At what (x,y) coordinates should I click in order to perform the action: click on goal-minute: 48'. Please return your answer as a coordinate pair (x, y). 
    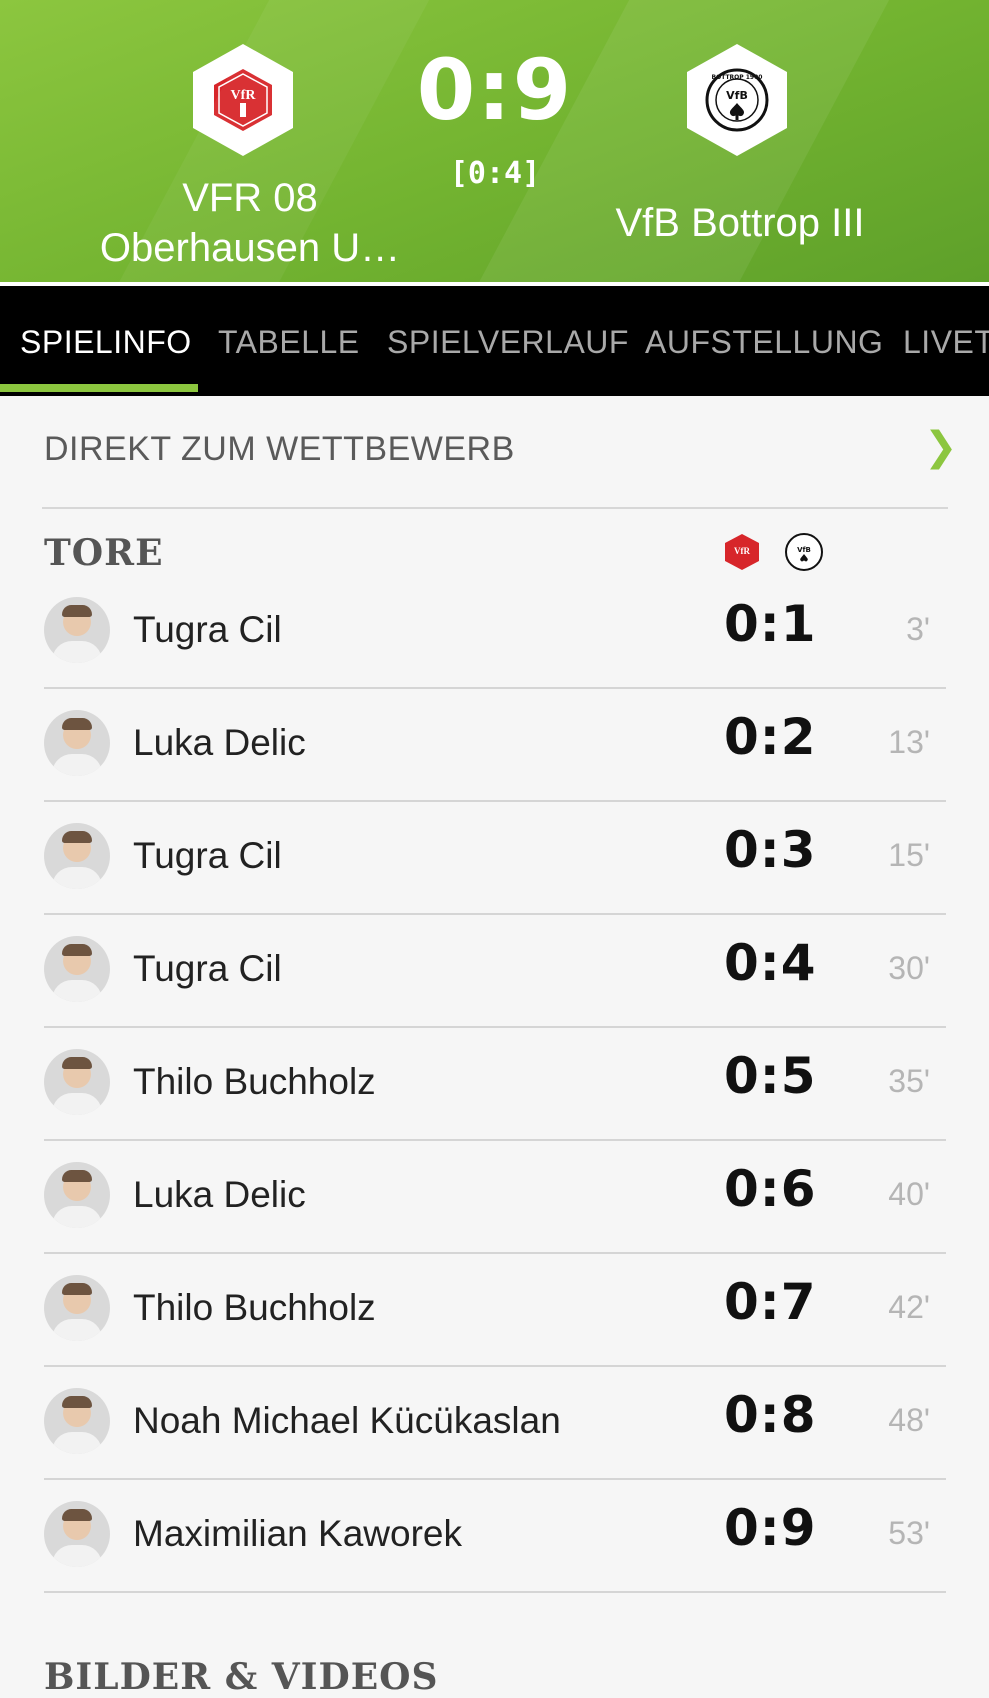
    Looking at the image, I should click on (909, 1420).